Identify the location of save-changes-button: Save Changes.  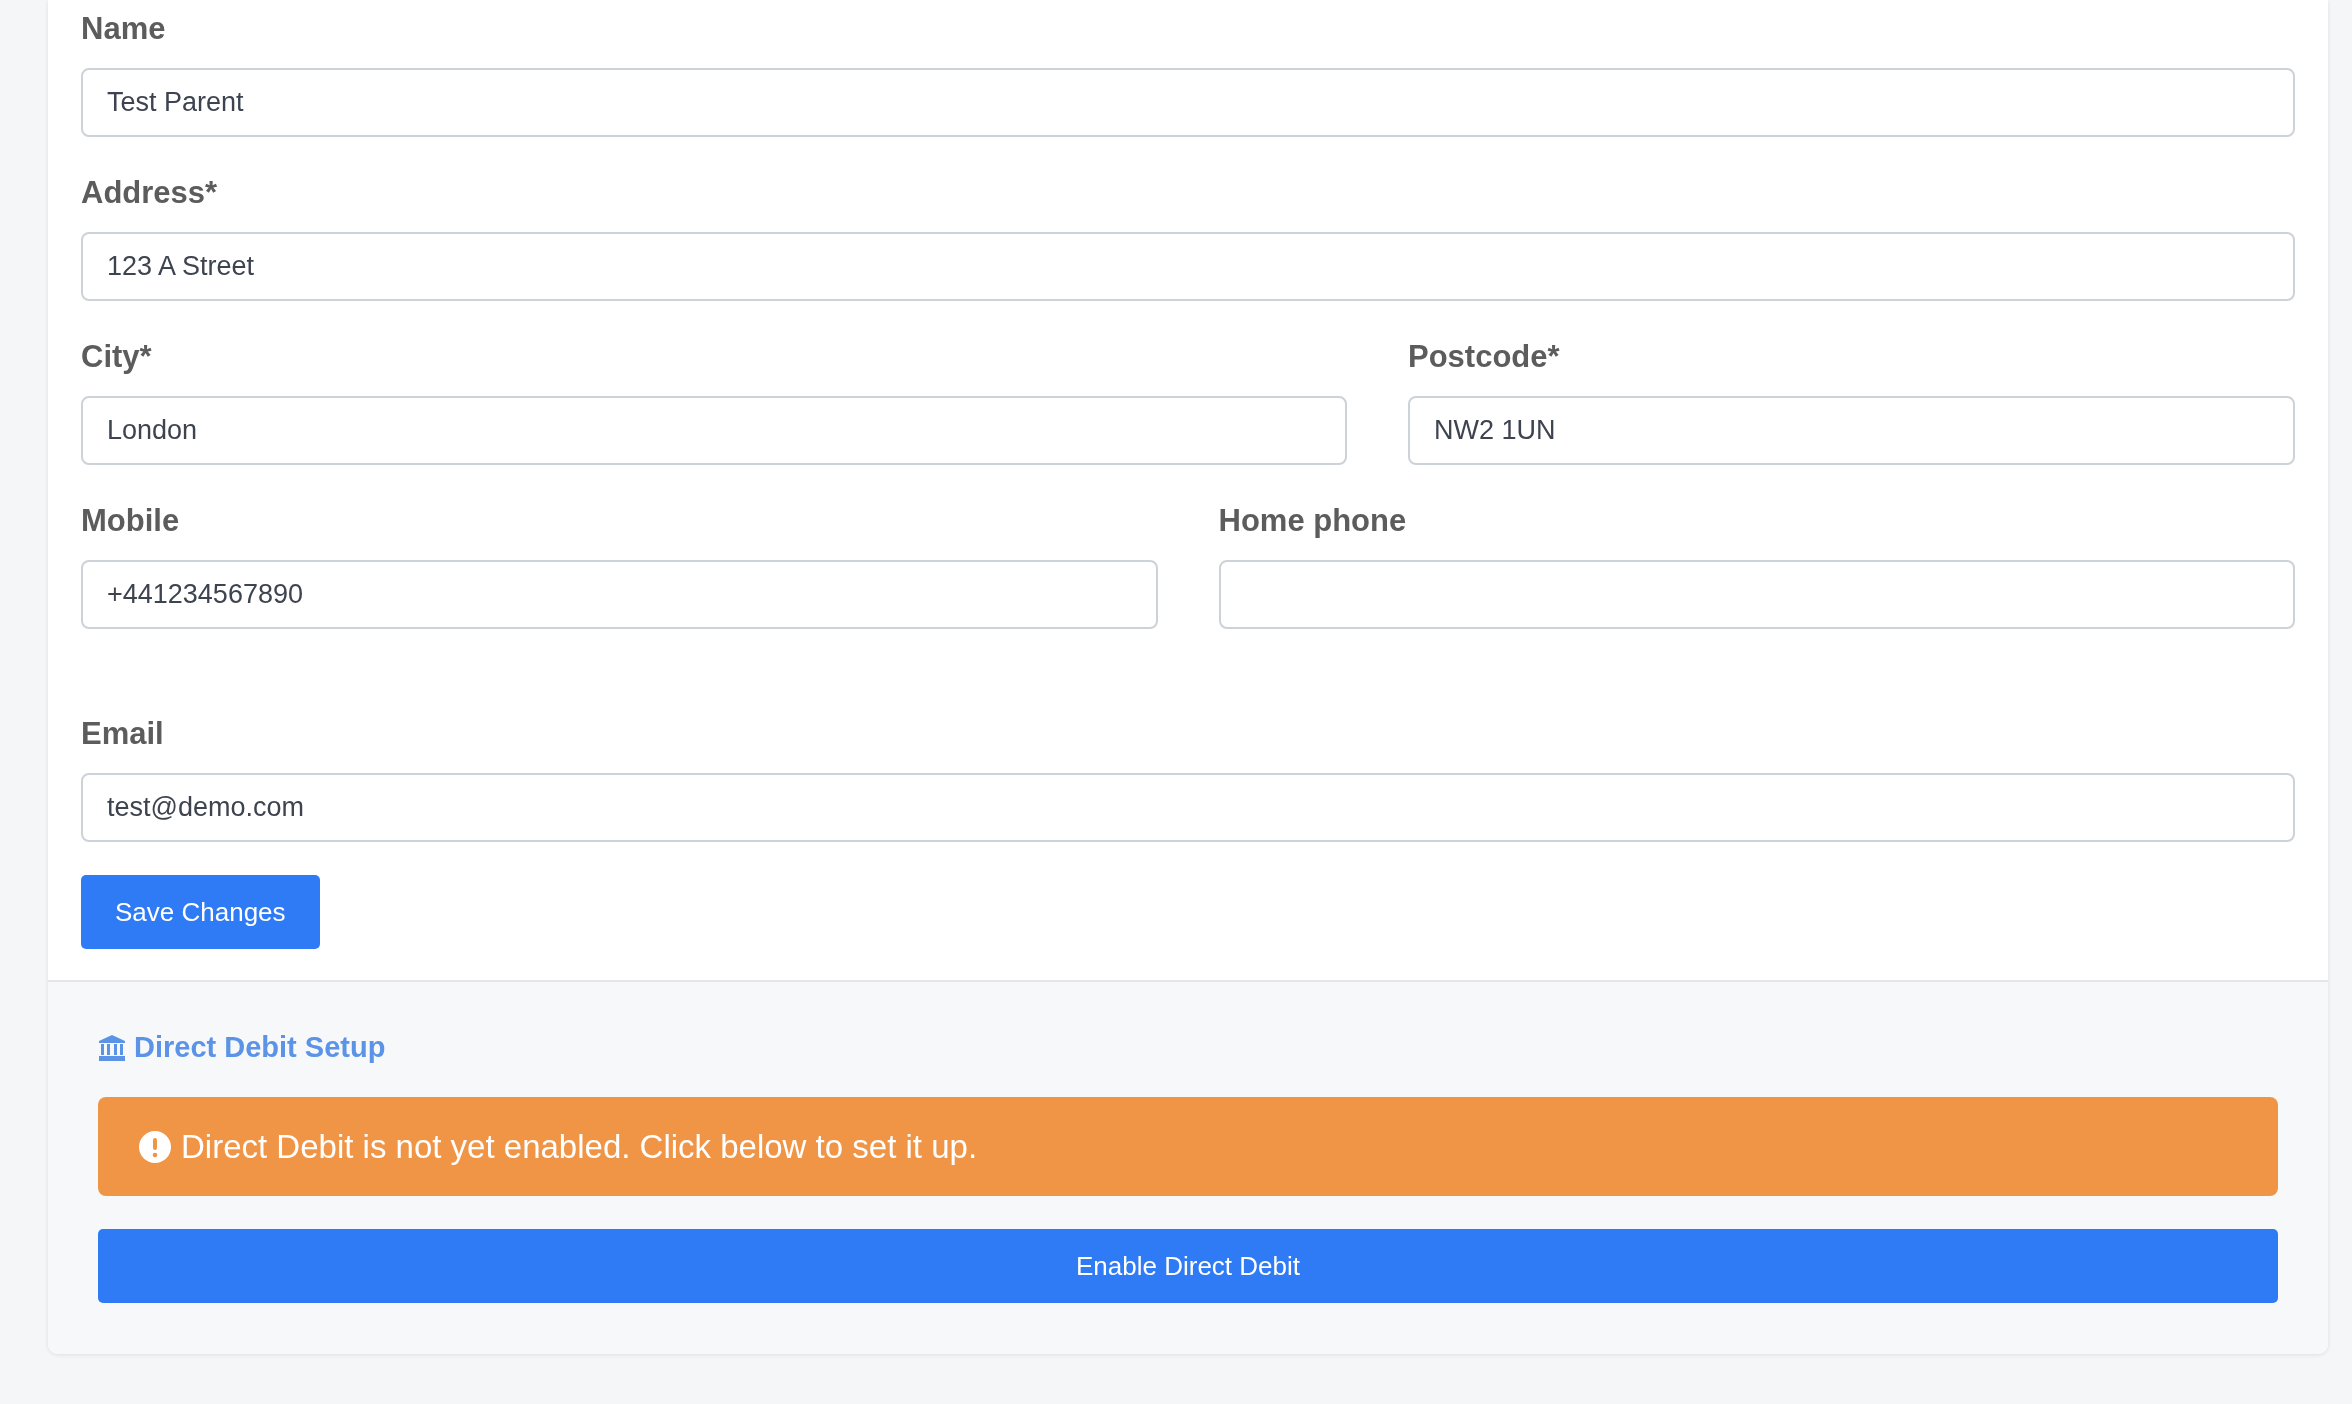
(200, 912).